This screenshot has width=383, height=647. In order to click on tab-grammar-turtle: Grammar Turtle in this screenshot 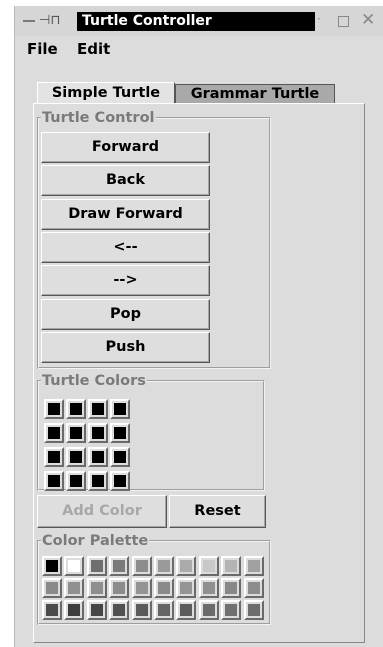, I will do `click(255, 94)`.